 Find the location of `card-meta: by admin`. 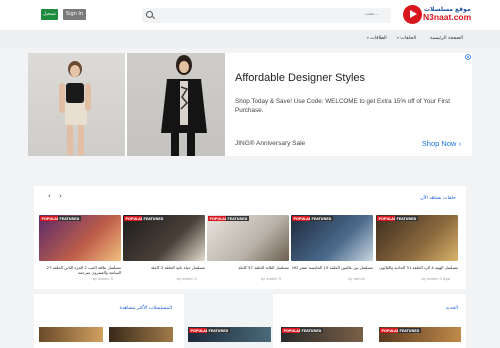

card-meta: by admin is located at coordinates (356, 279).